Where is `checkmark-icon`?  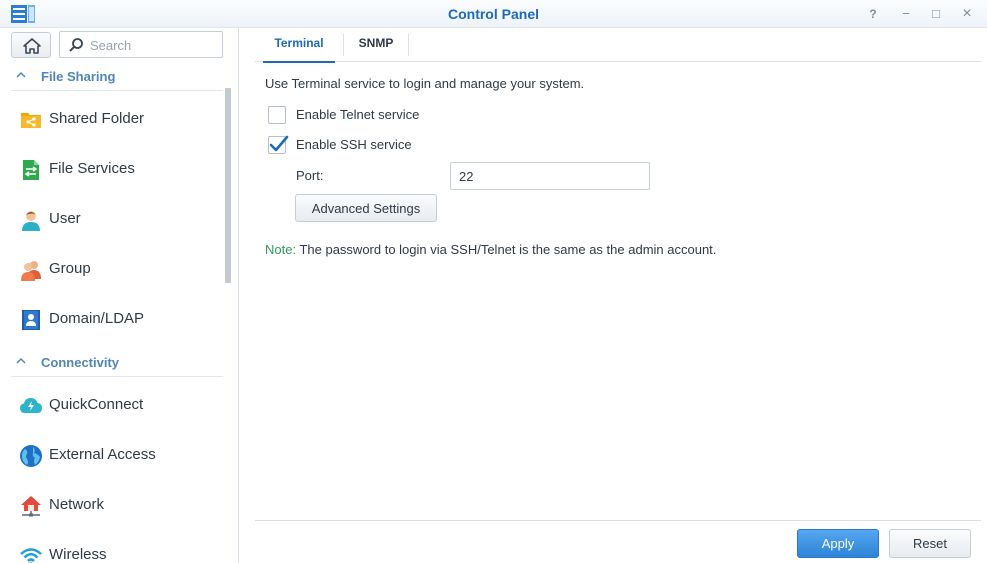
checkmark-icon is located at coordinates (279, 143).